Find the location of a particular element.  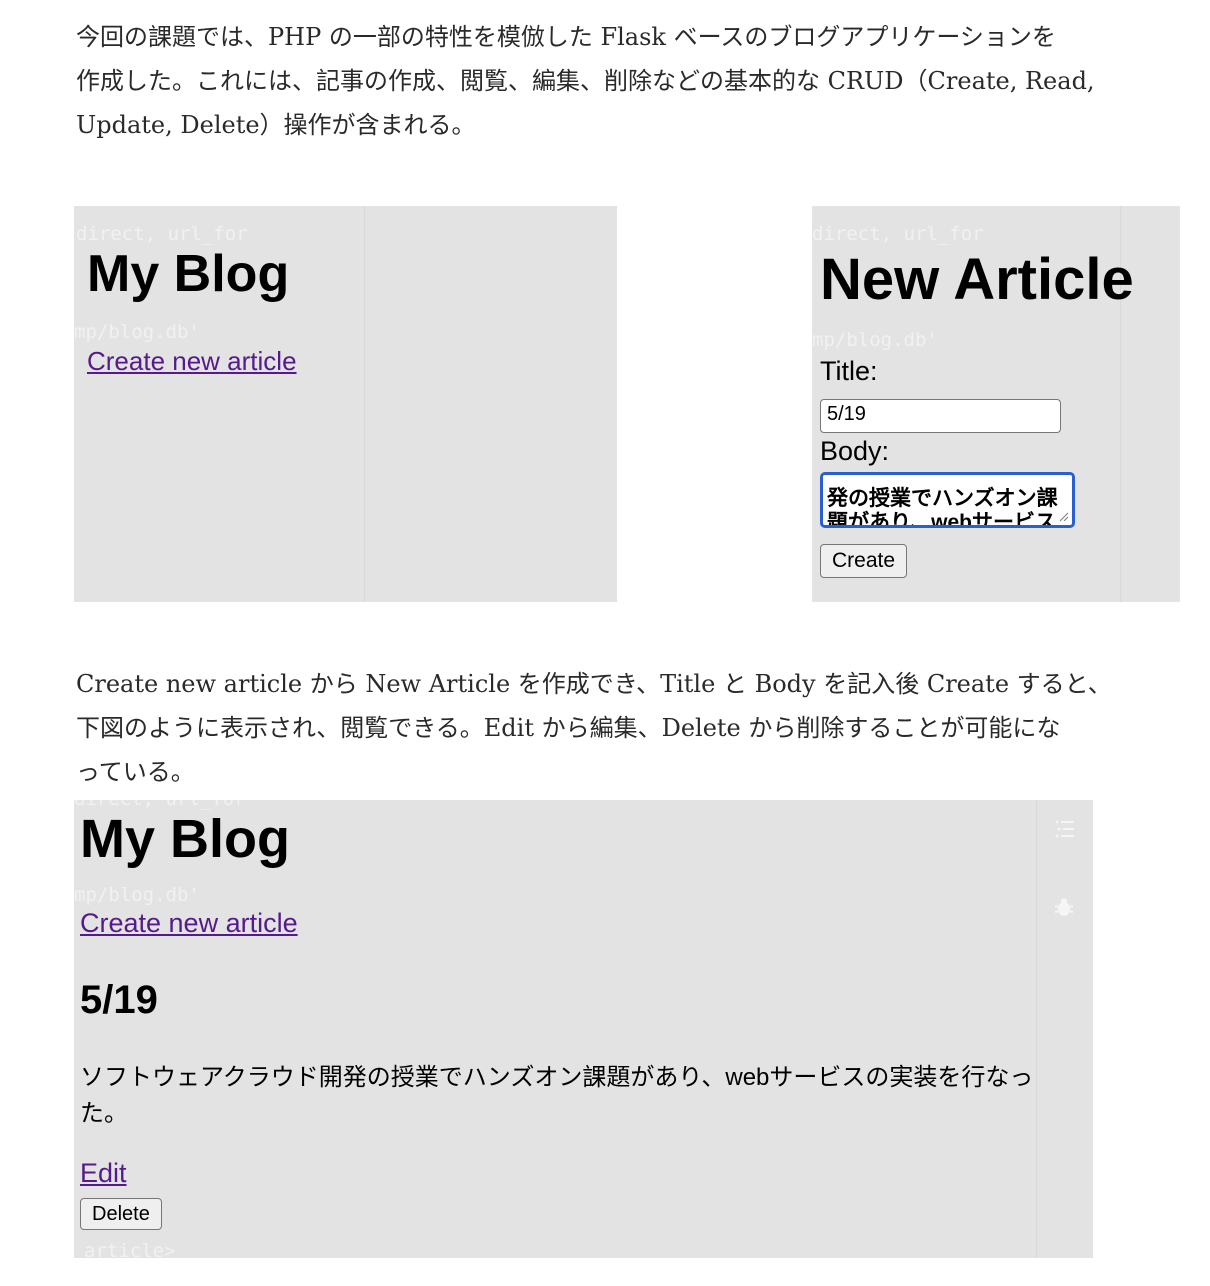

page-title: New Article is located at coordinates (977, 279).